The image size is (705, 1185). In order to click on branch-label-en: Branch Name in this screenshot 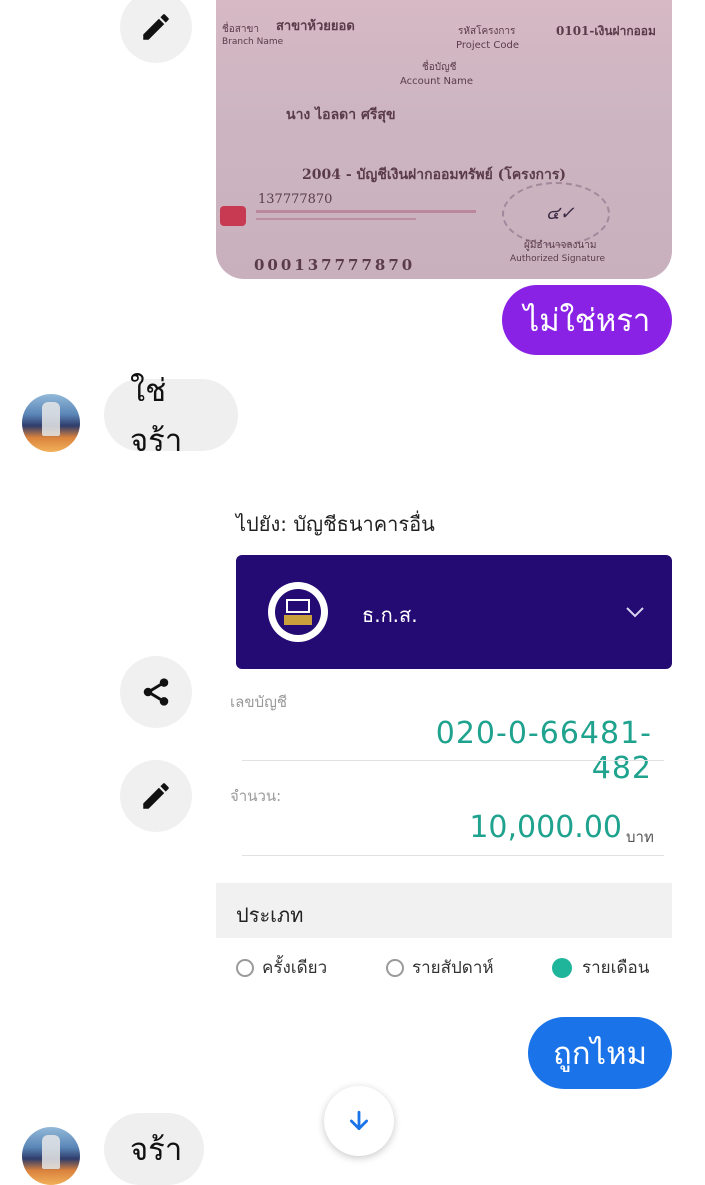, I will do `click(253, 42)`.